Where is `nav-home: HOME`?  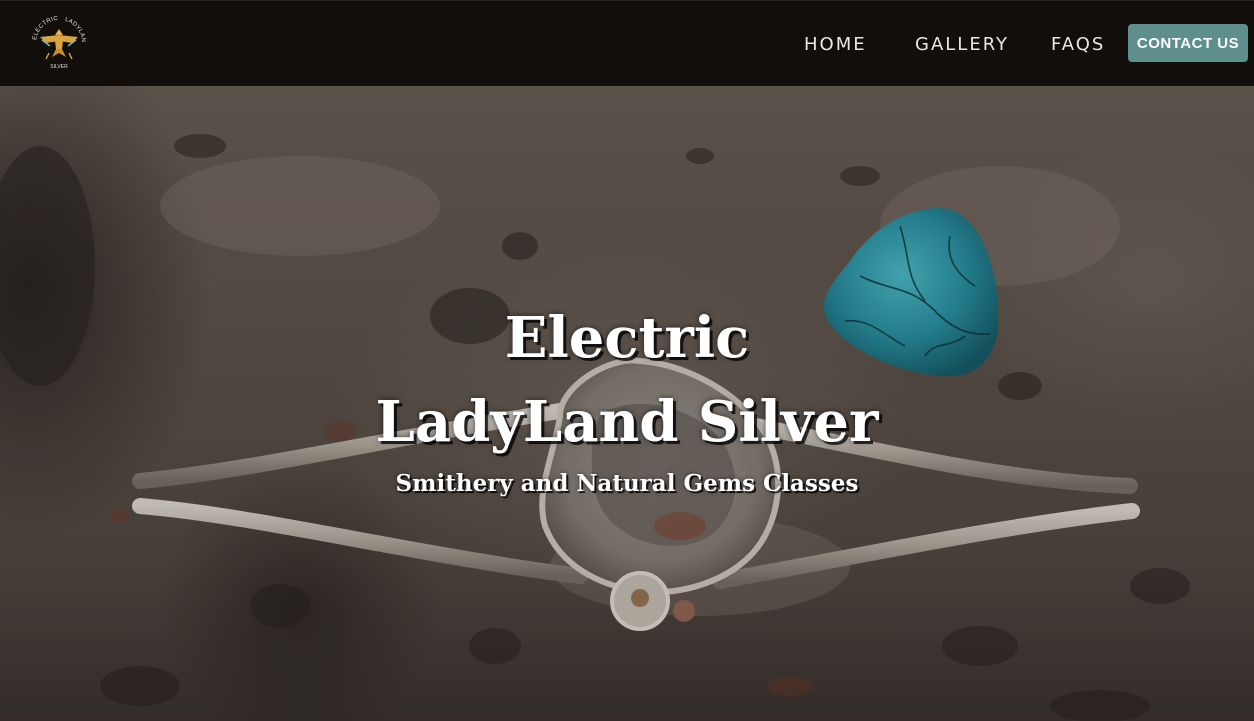
nav-home: HOME is located at coordinates (835, 44).